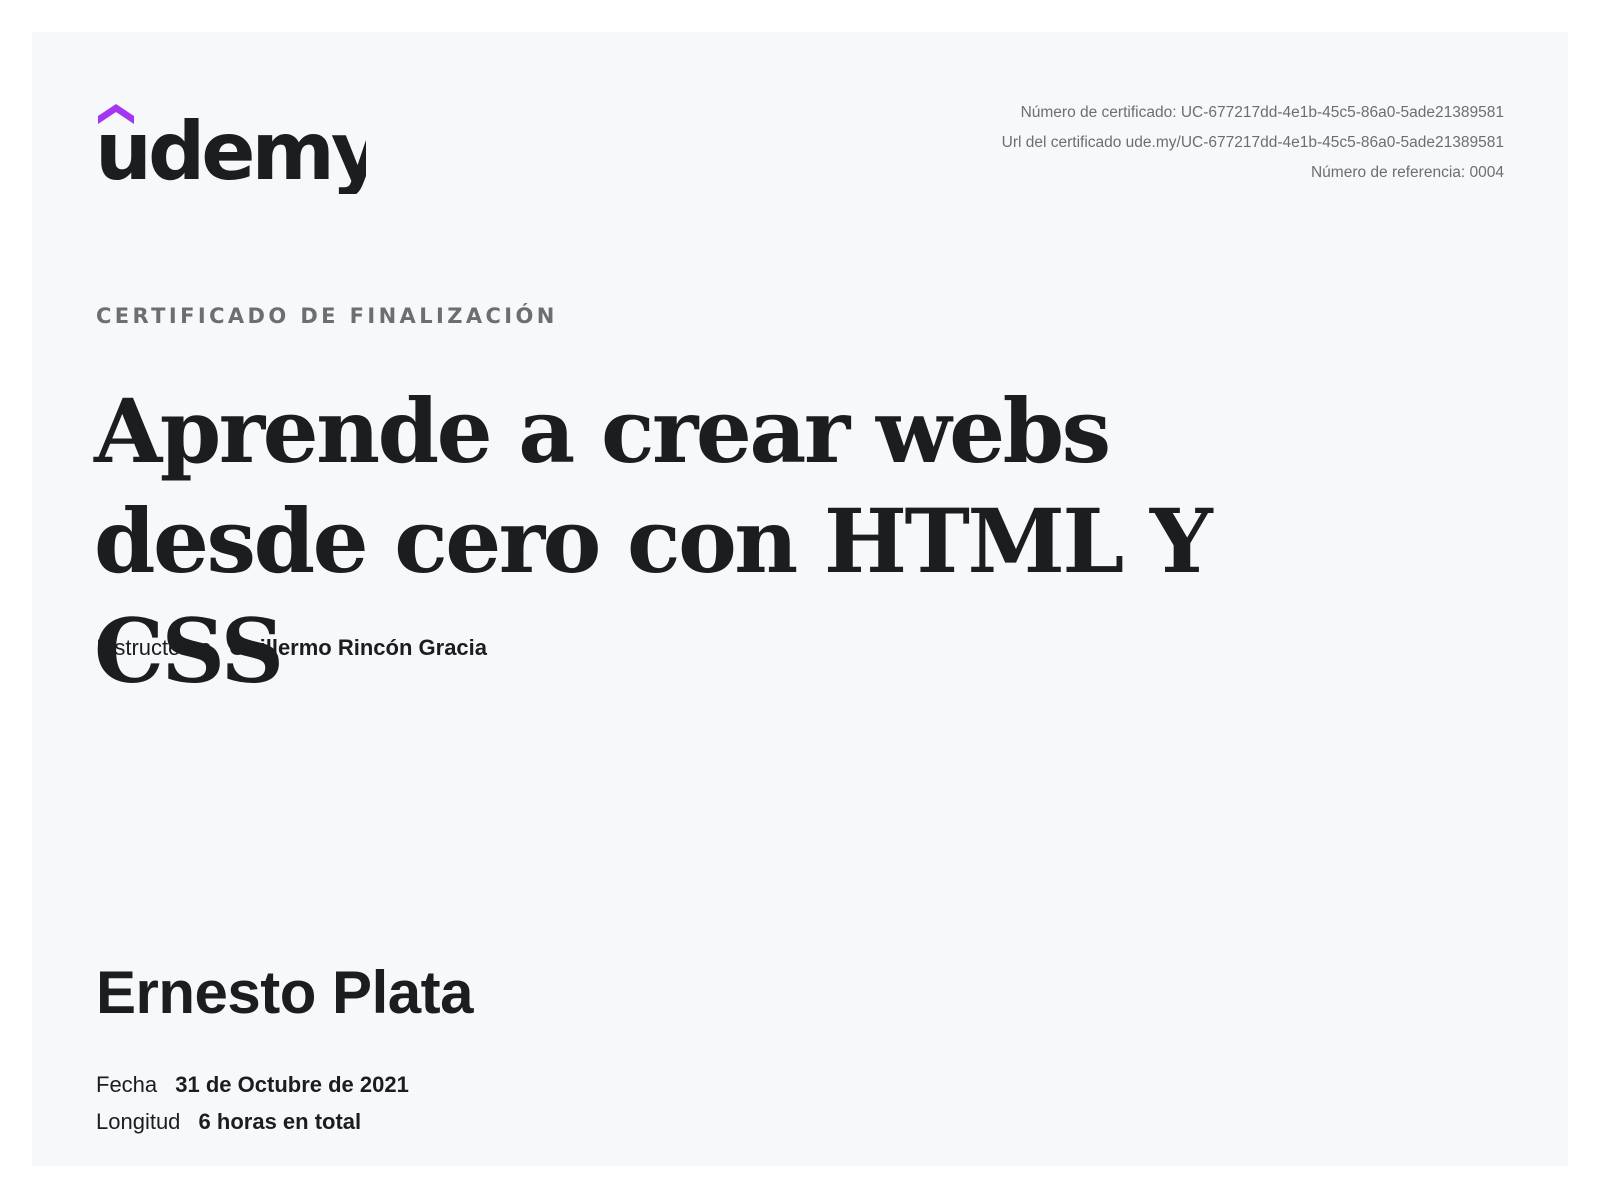  What do you see at coordinates (327, 316) in the screenshot?
I see `certificate-kicker: CERTIFICADO DE FINALIZACIÓN` at bounding box center [327, 316].